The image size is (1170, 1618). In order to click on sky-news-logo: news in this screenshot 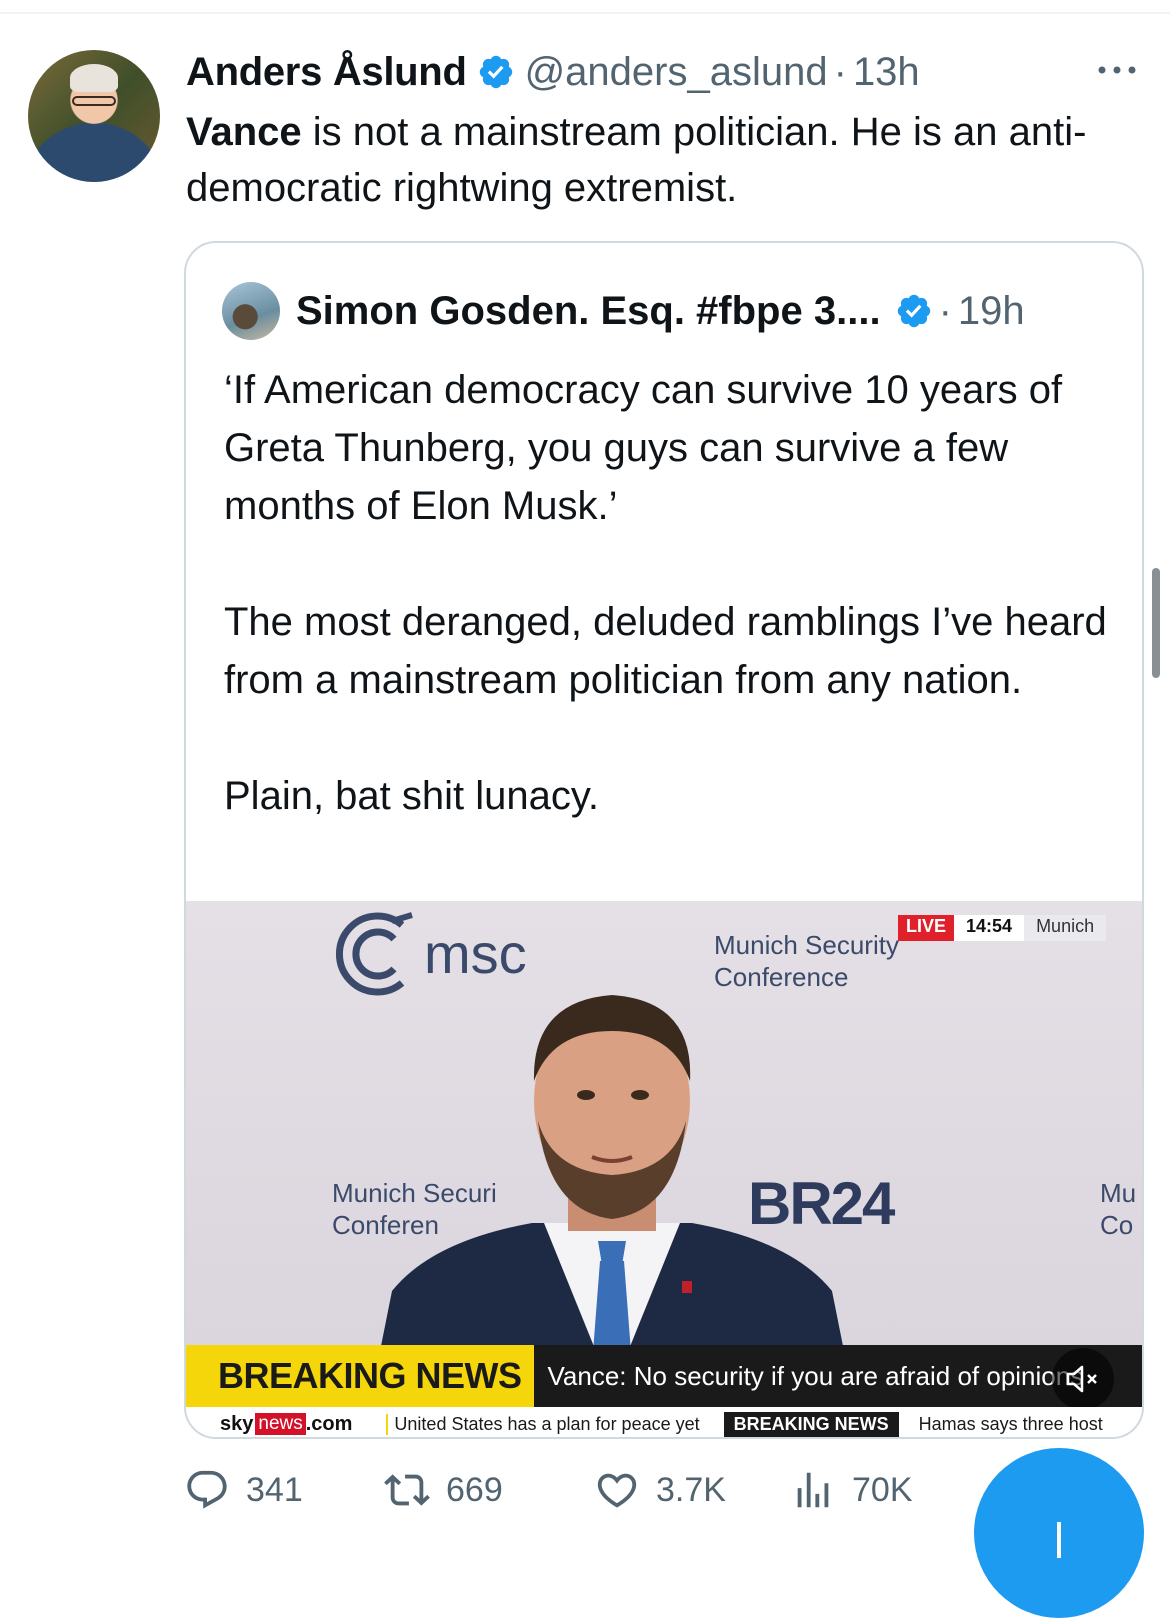, I will do `click(280, 1424)`.